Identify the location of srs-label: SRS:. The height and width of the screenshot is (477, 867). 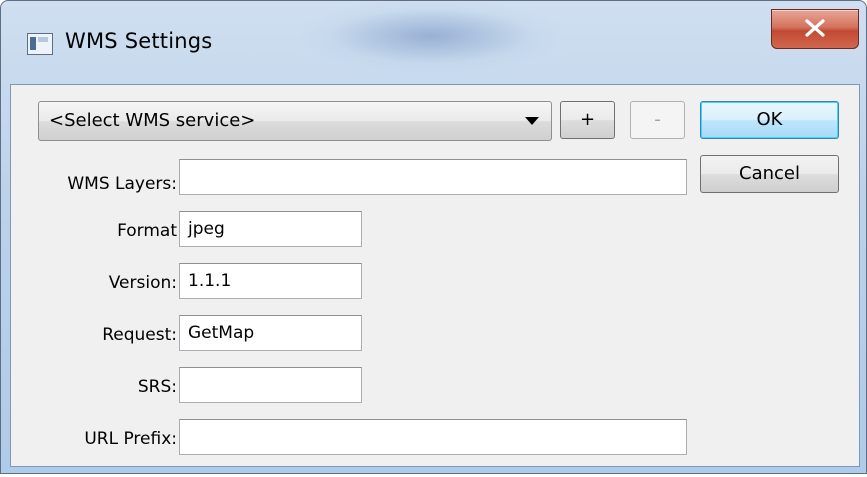
(157, 387).